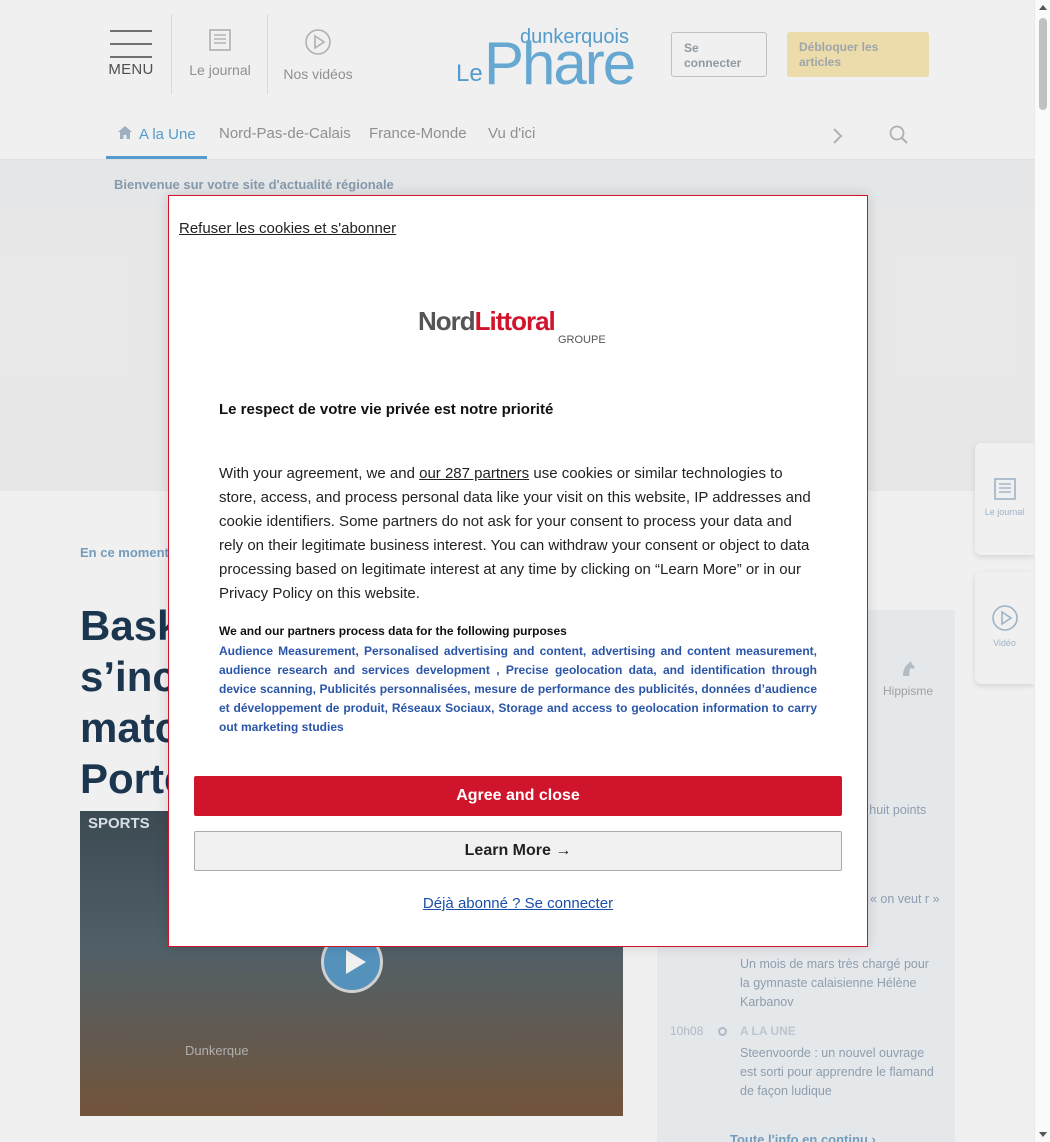  What do you see at coordinates (1043, 1134) in the screenshot?
I see `scroll-down-arrow-icon` at bounding box center [1043, 1134].